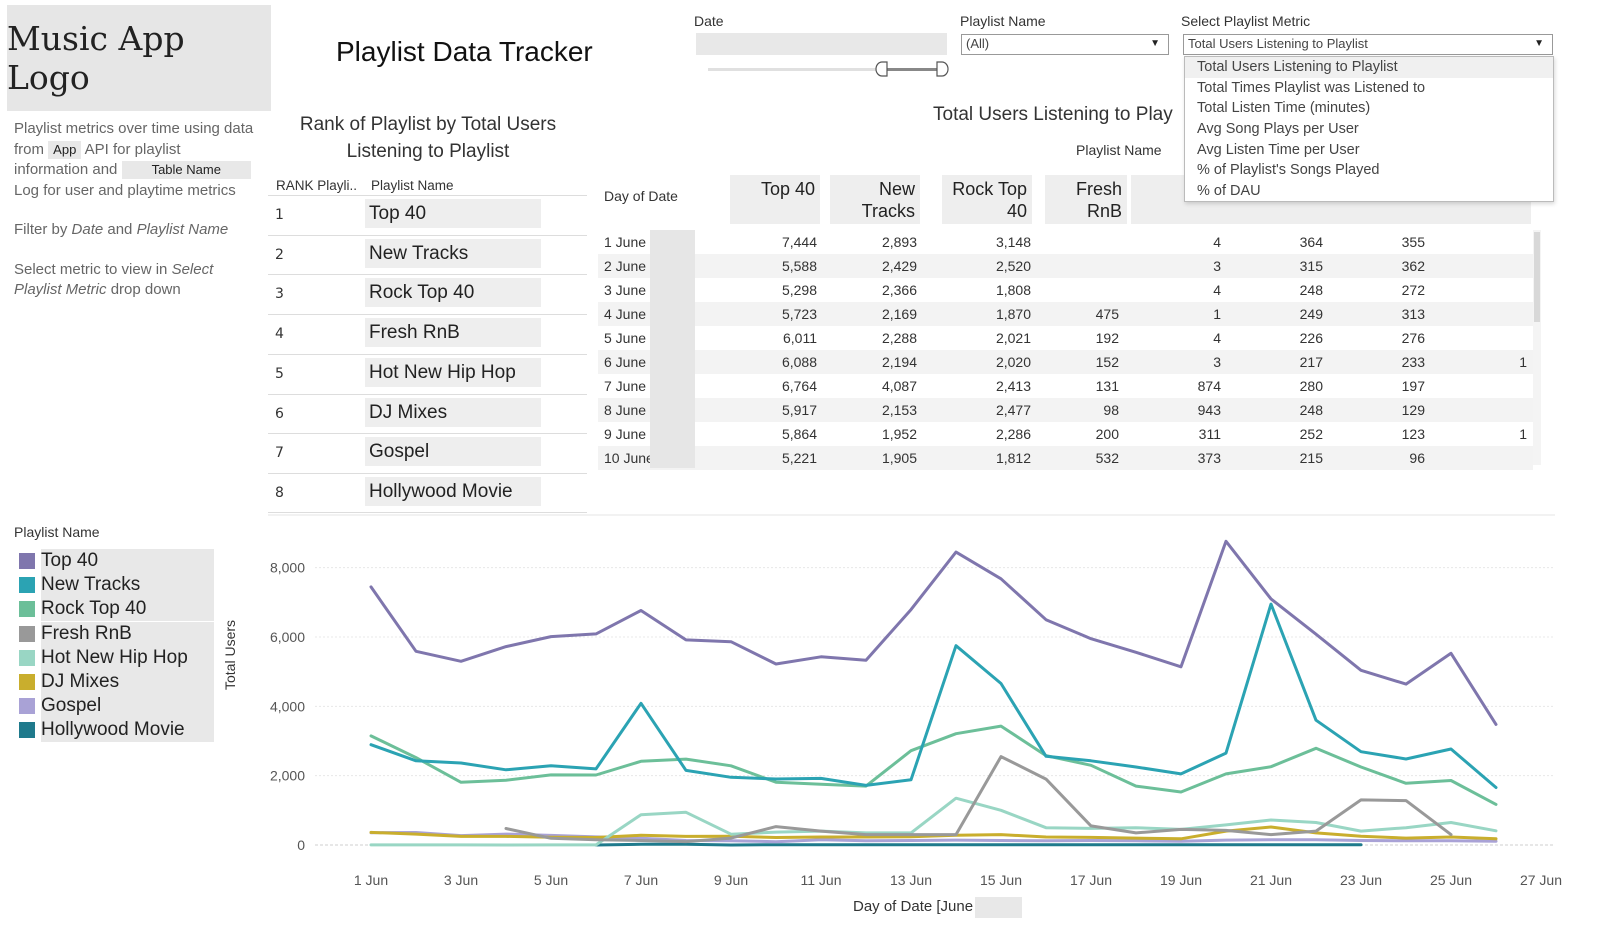  What do you see at coordinates (978, 799) in the screenshot?
I see `series-line-fresh-rnb` at bounding box center [978, 799].